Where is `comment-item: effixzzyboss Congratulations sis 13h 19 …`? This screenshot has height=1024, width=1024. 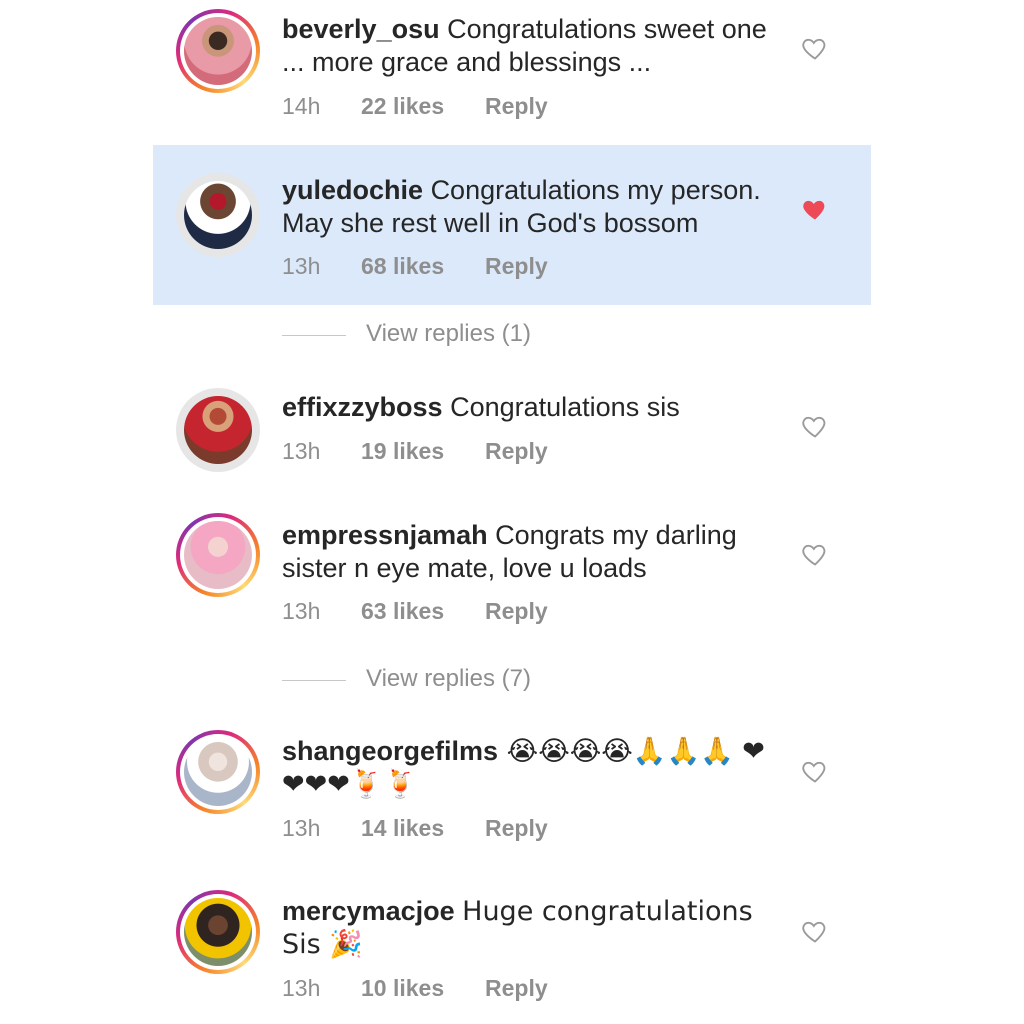 comment-item: effixzzyboss Congratulations sis 13h 19 … is located at coordinates (512, 430).